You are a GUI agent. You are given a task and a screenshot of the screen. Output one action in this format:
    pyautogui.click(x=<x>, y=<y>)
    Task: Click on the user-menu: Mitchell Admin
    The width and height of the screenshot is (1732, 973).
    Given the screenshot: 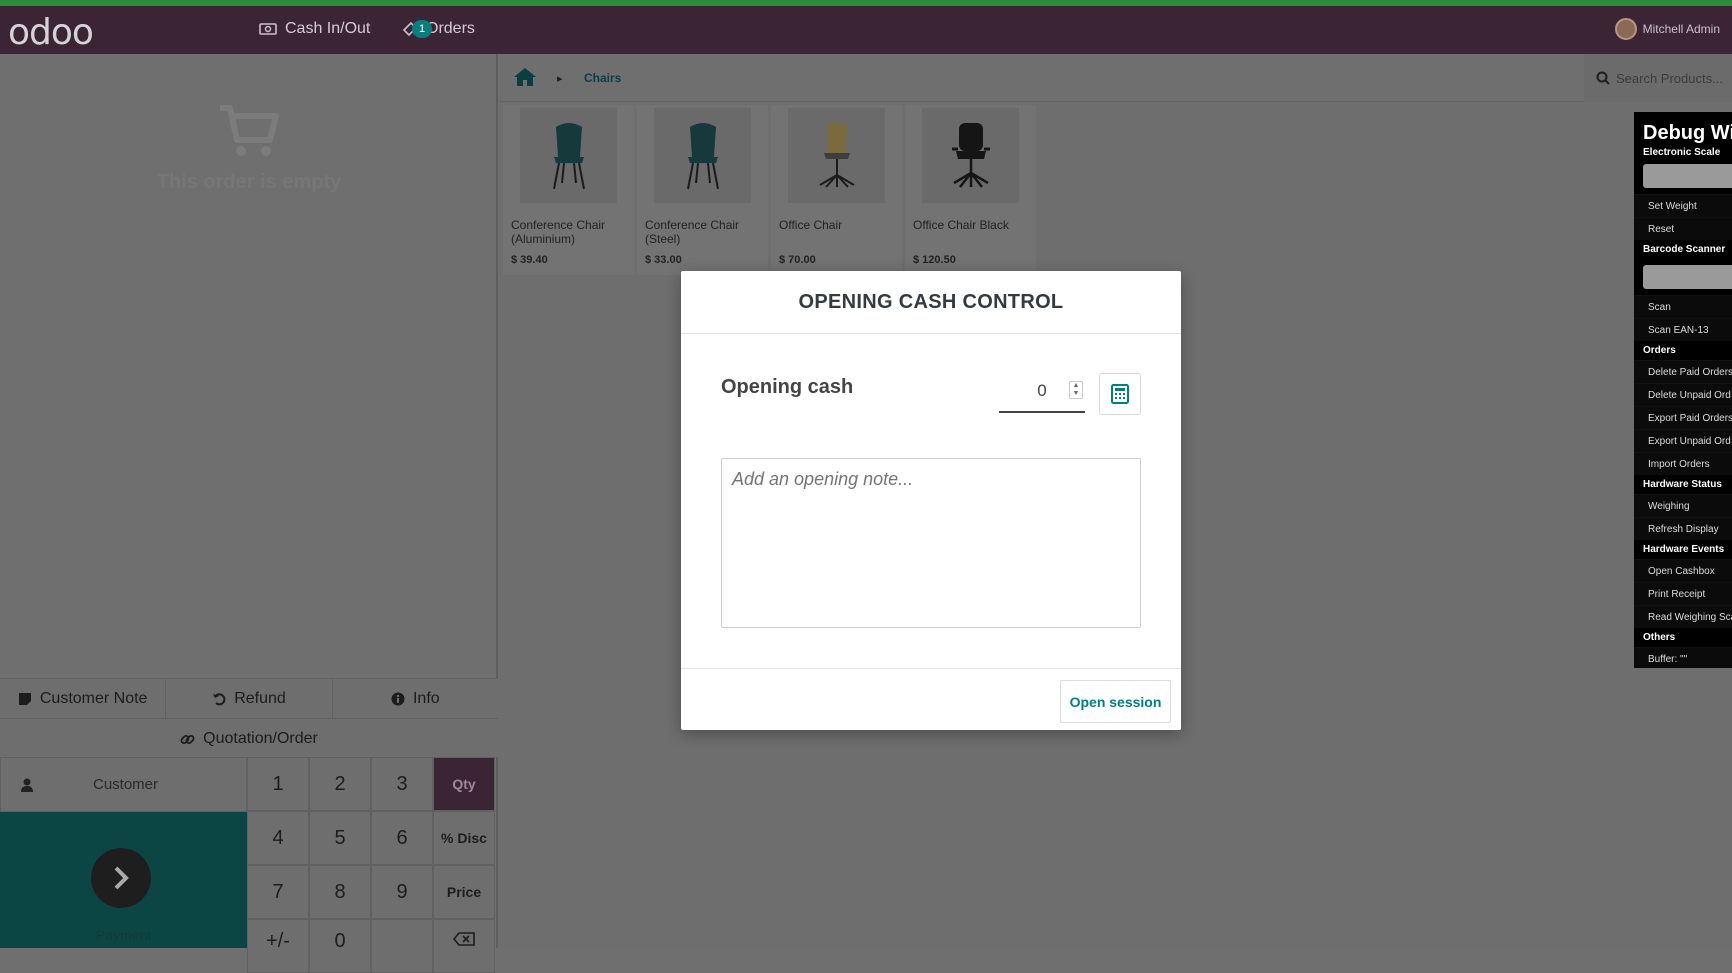 What is the action you would take?
    pyautogui.click(x=1667, y=29)
    